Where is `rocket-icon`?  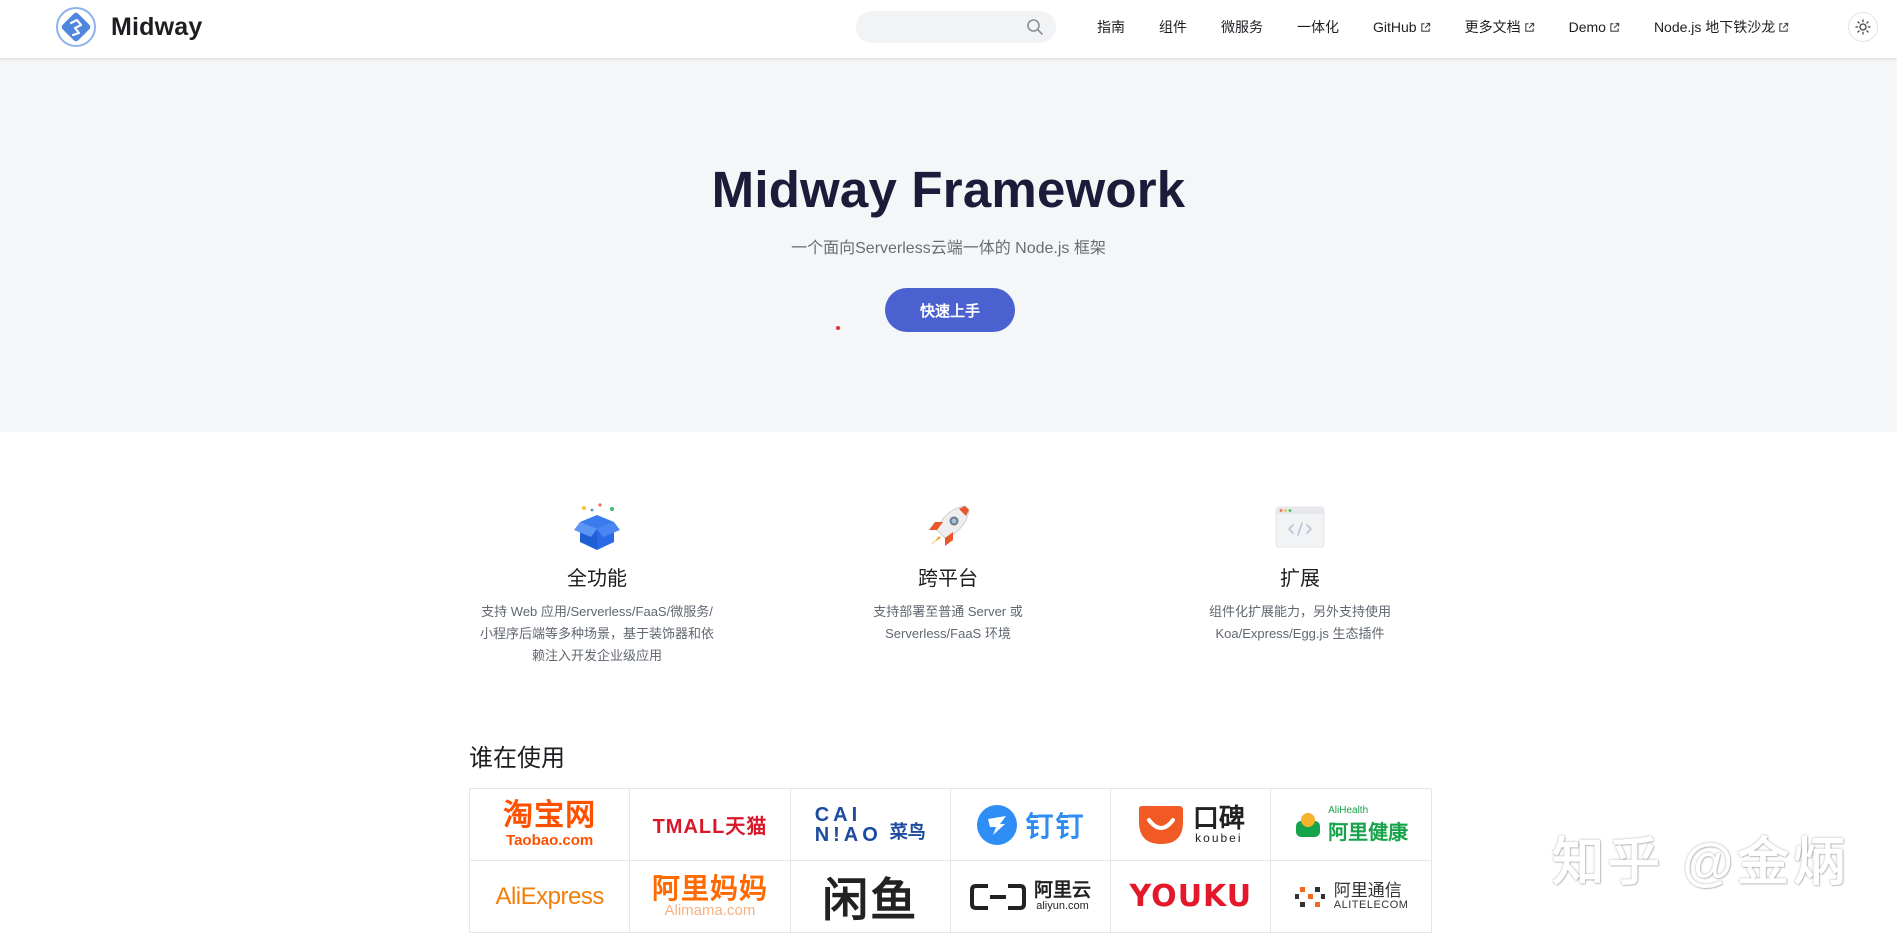
rocket-icon is located at coordinates (949, 525).